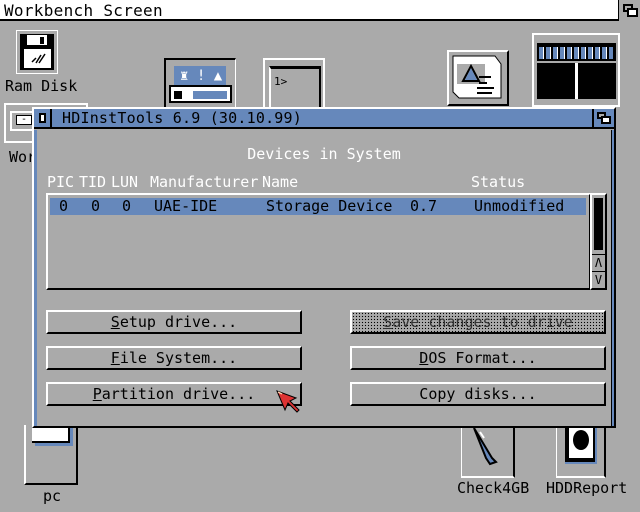 The width and height of the screenshot is (640, 512). I want to click on column-header-manufacturer: Manufacturer, so click(204, 182).